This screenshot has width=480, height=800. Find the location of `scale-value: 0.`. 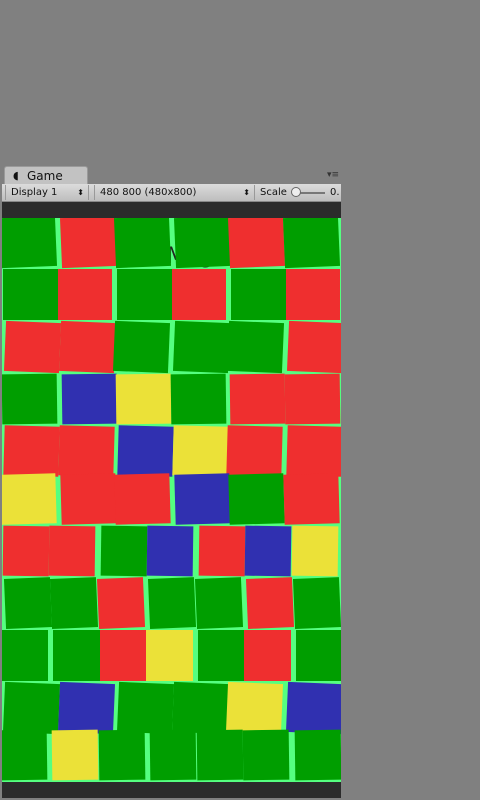

scale-value: 0. is located at coordinates (335, 192).